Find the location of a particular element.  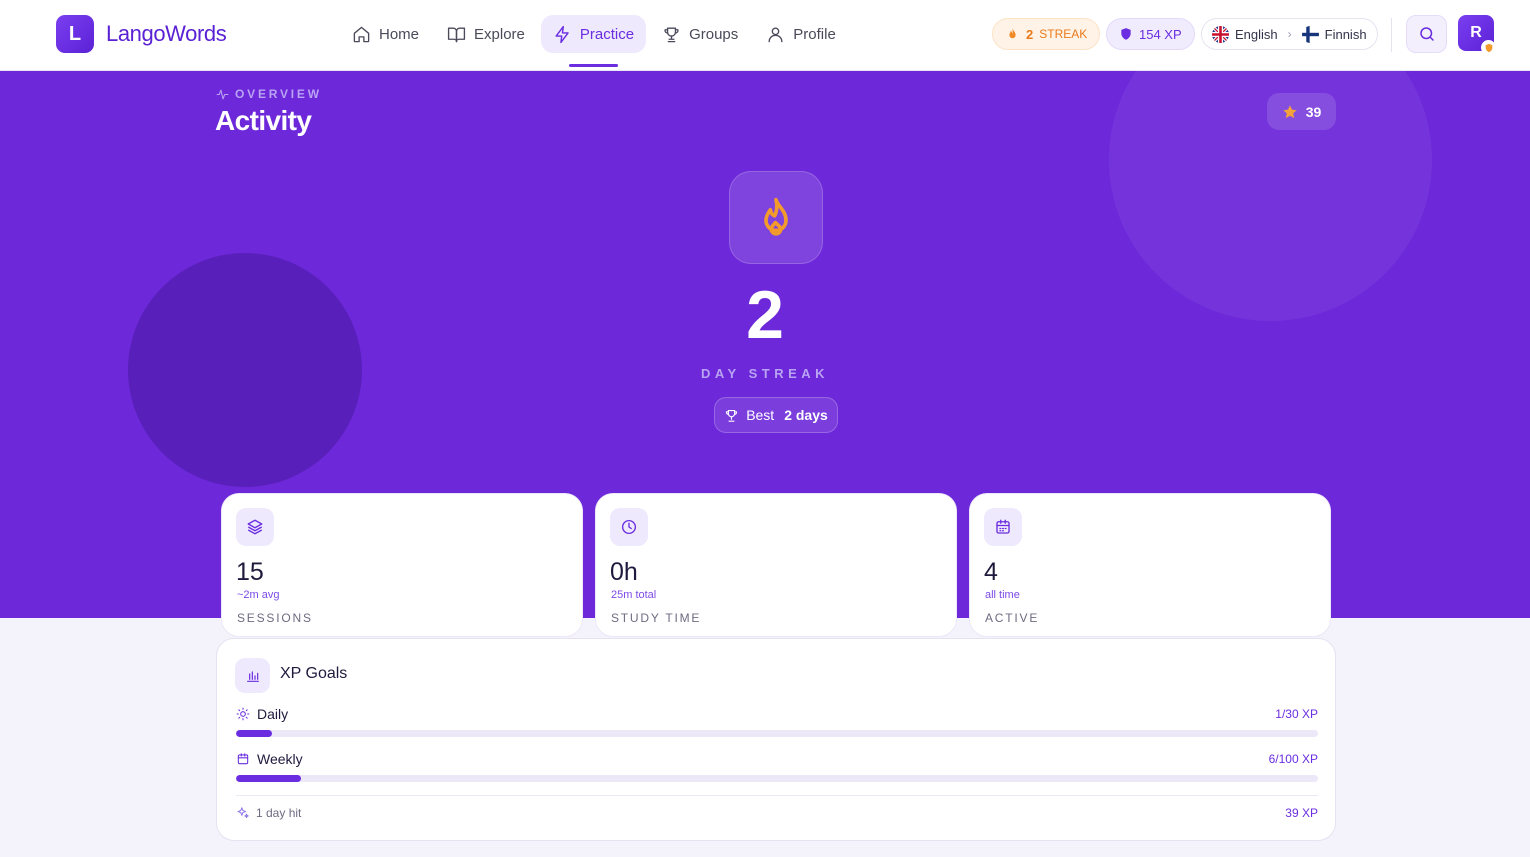

nav-item-home: Home is located at coordinates (385, 34).